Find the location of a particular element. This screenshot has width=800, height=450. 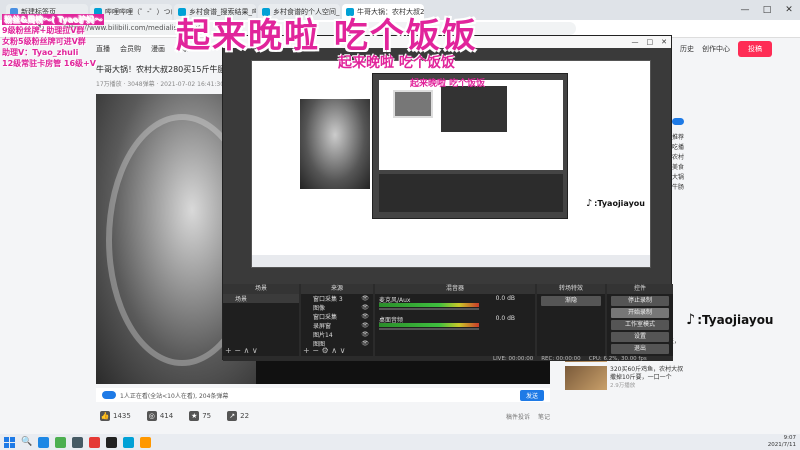

stats-extra: 稿件投诉 笔记 is located at coordinates (528, 416).